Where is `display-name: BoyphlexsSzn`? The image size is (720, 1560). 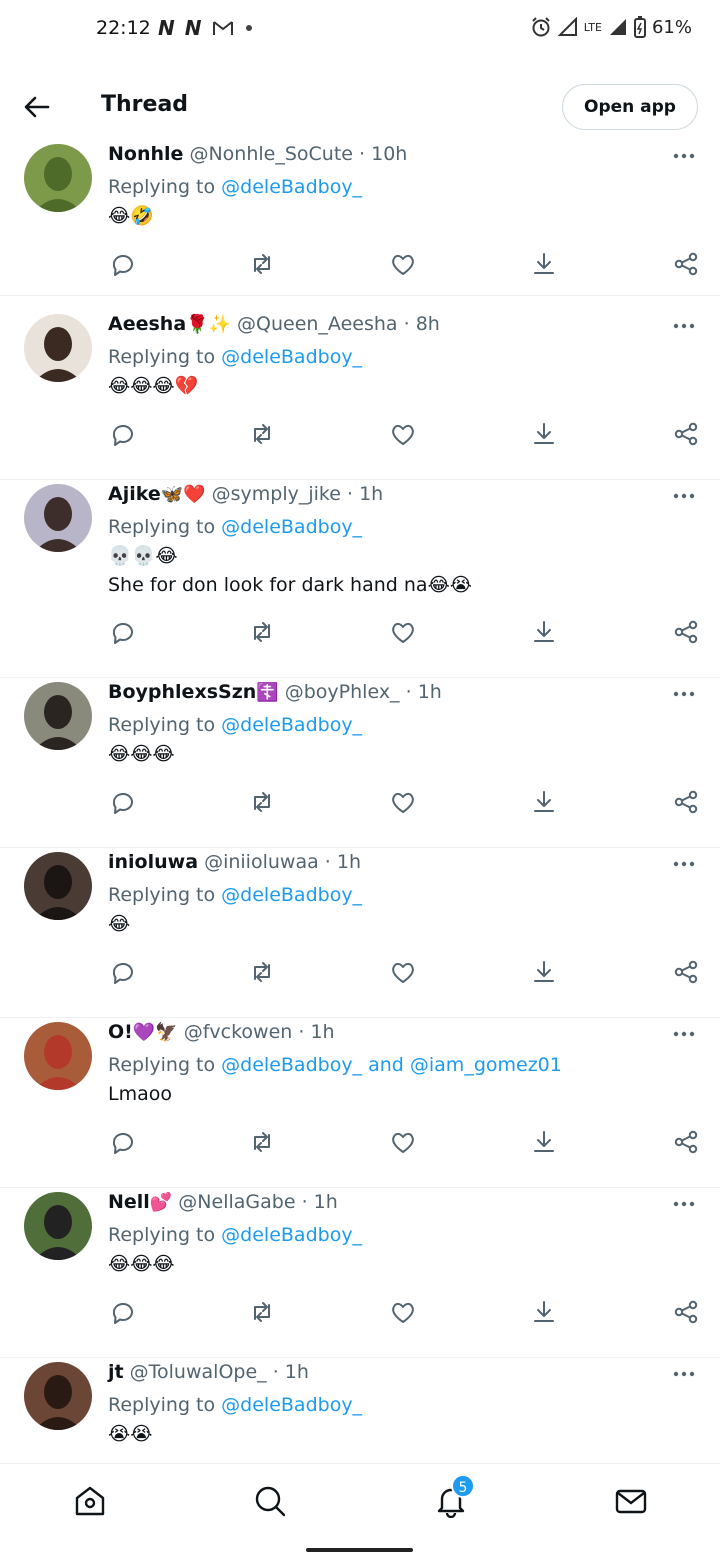
display-name: BoyphlexsSzn is located at coordinates (182, 692).